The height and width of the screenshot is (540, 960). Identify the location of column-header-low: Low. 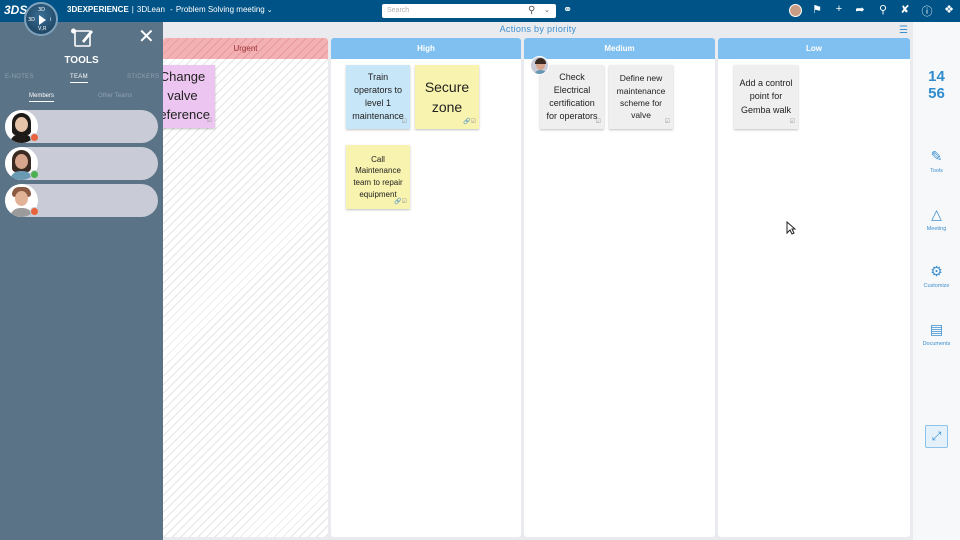
(814, 48).